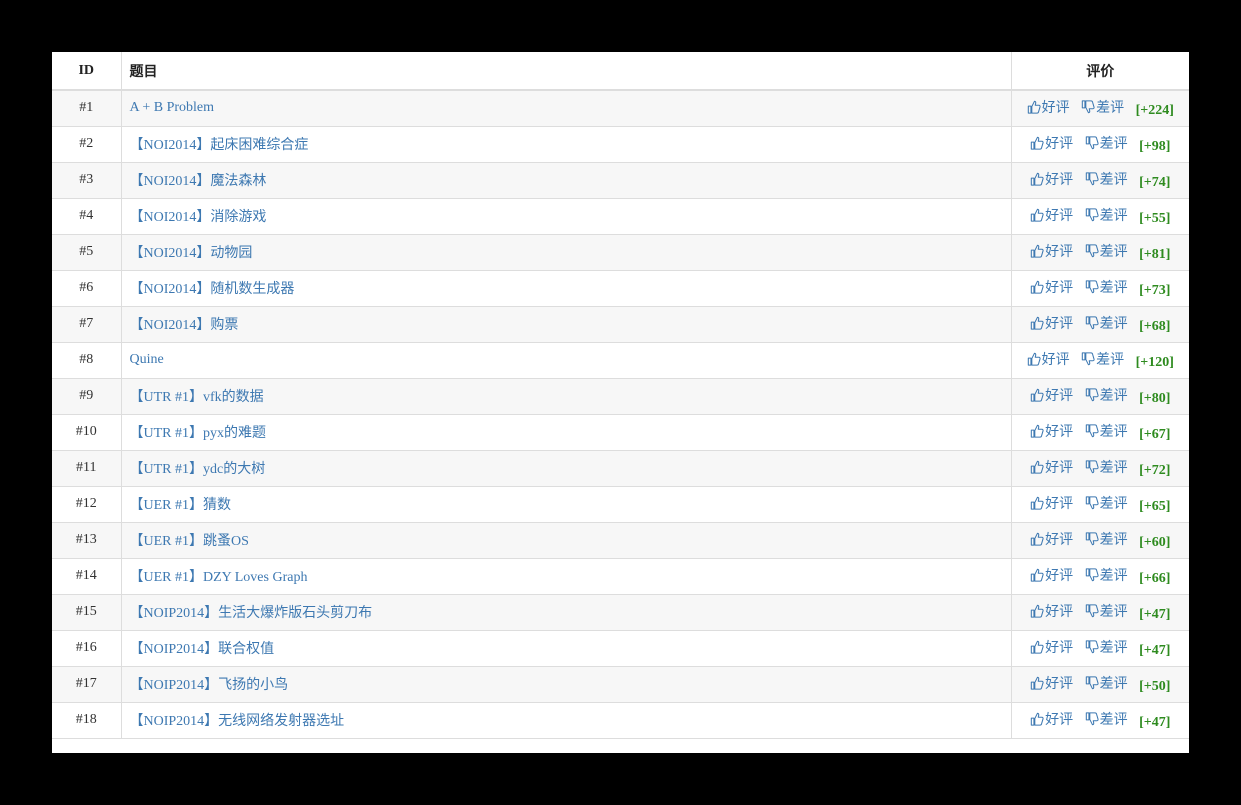  Describe the element at coordinates (566, 720) in the screenshot. I see `problem-title-cell: 【NOIP2014】无线网络发射器选址` at that location.